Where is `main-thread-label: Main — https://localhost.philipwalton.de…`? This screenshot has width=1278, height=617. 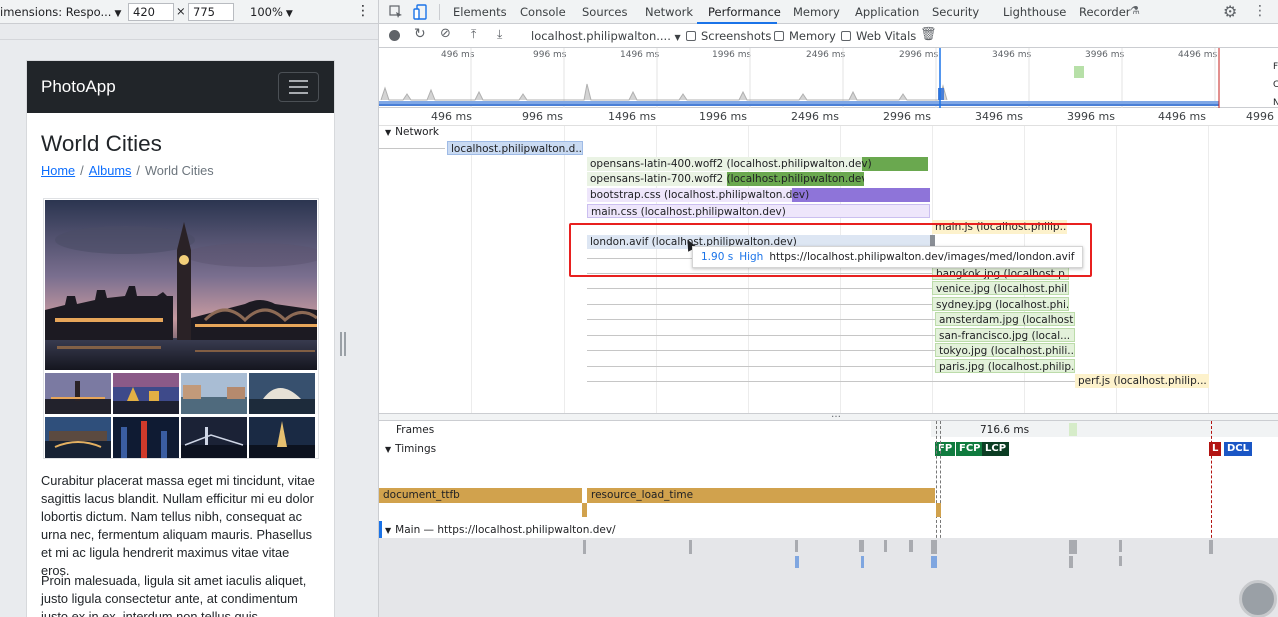
main-thread-label: Main — https://localhost.philipwalton.de… is located at coordinates (505, 530).